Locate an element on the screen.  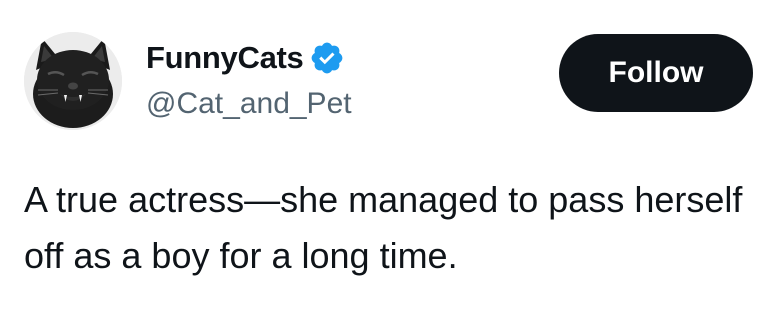
follow-button: Follow is located at coordinates (656, 73).